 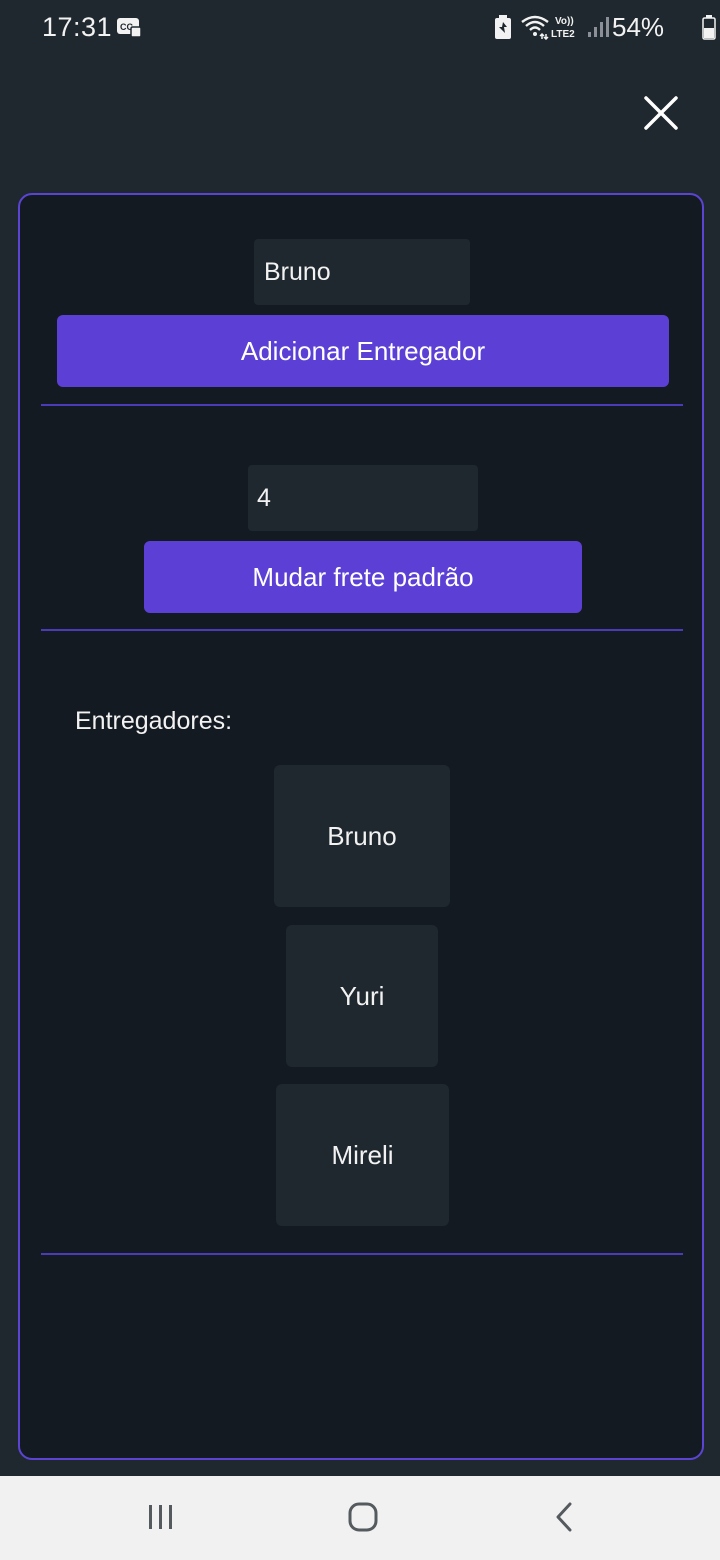 I want to click on courier-name-input, so click(x=362, y=272).